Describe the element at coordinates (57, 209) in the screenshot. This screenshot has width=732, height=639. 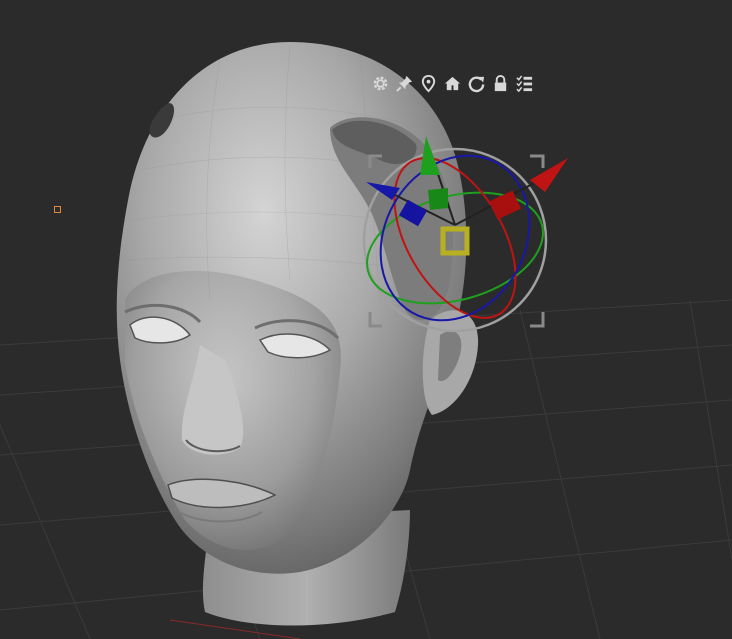
I see `pivot-marker` at that location.